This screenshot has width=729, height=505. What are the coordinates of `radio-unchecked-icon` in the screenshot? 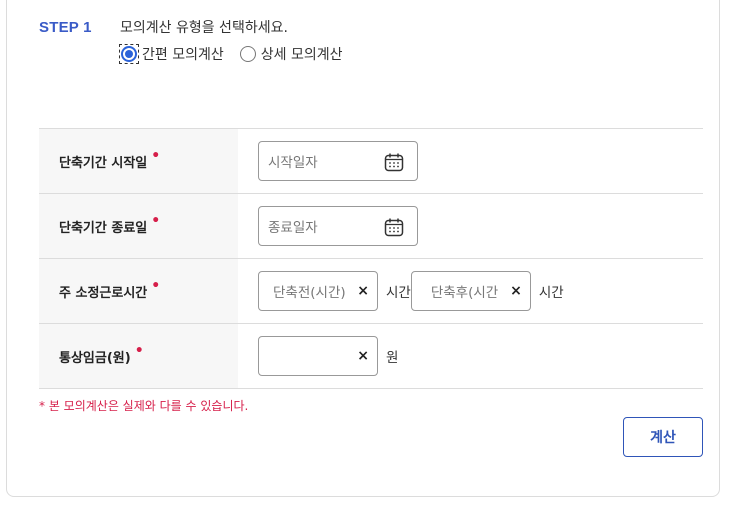 It's located at (247, 54).